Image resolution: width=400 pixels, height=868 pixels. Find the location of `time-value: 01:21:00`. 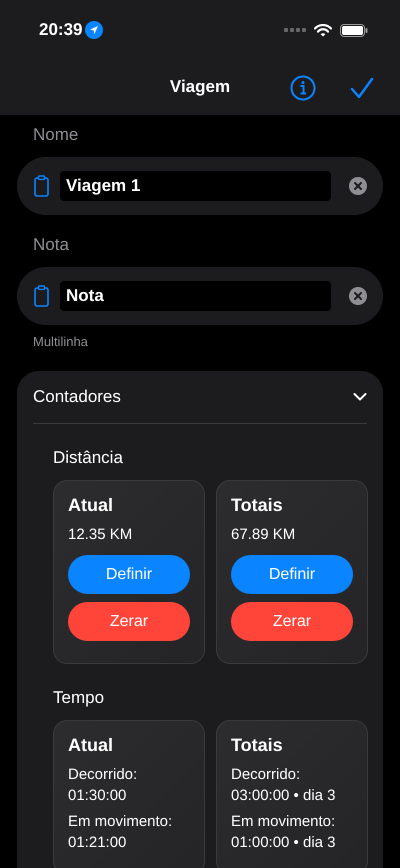

time-value: 01:21:00 is located at coordinates (98, 842).